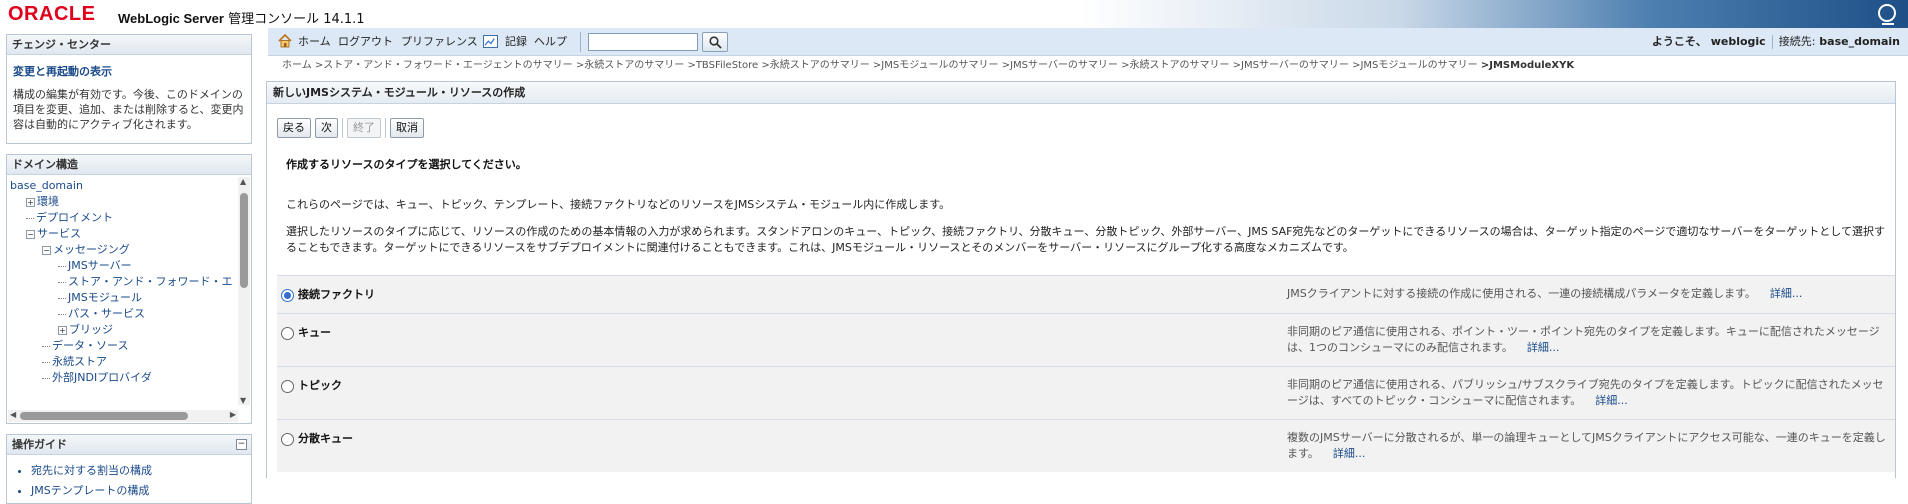 The image size is (1908, 504). Describe the element at coordinates (336, 294) in the screenshot. I see `option-label: 接続ファクトリ` at that location.